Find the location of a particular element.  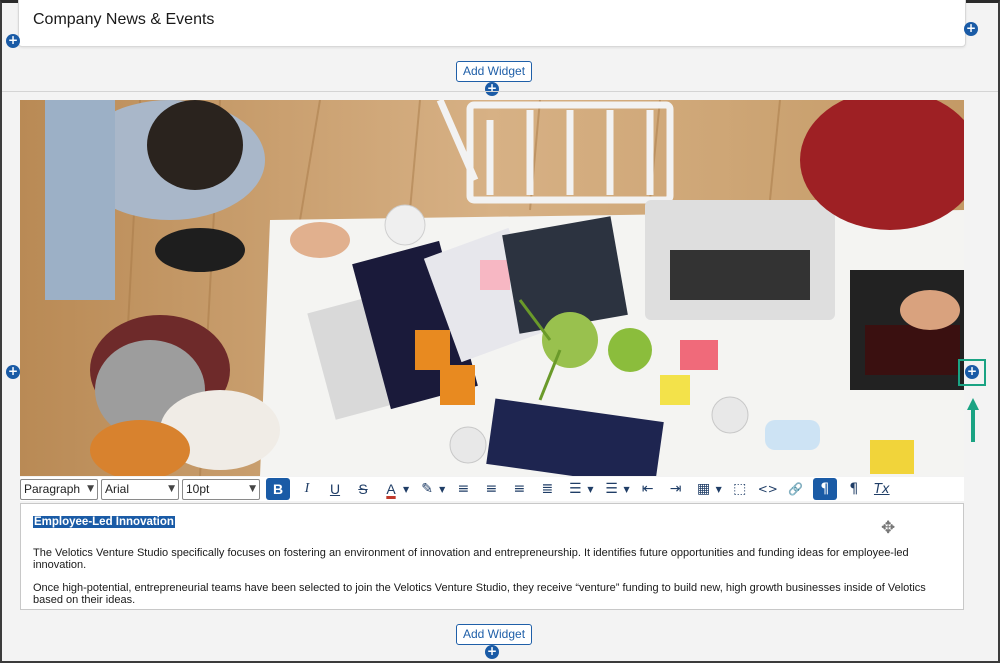

numbered-list-button: ☰ is located at coordinates (611, 489).